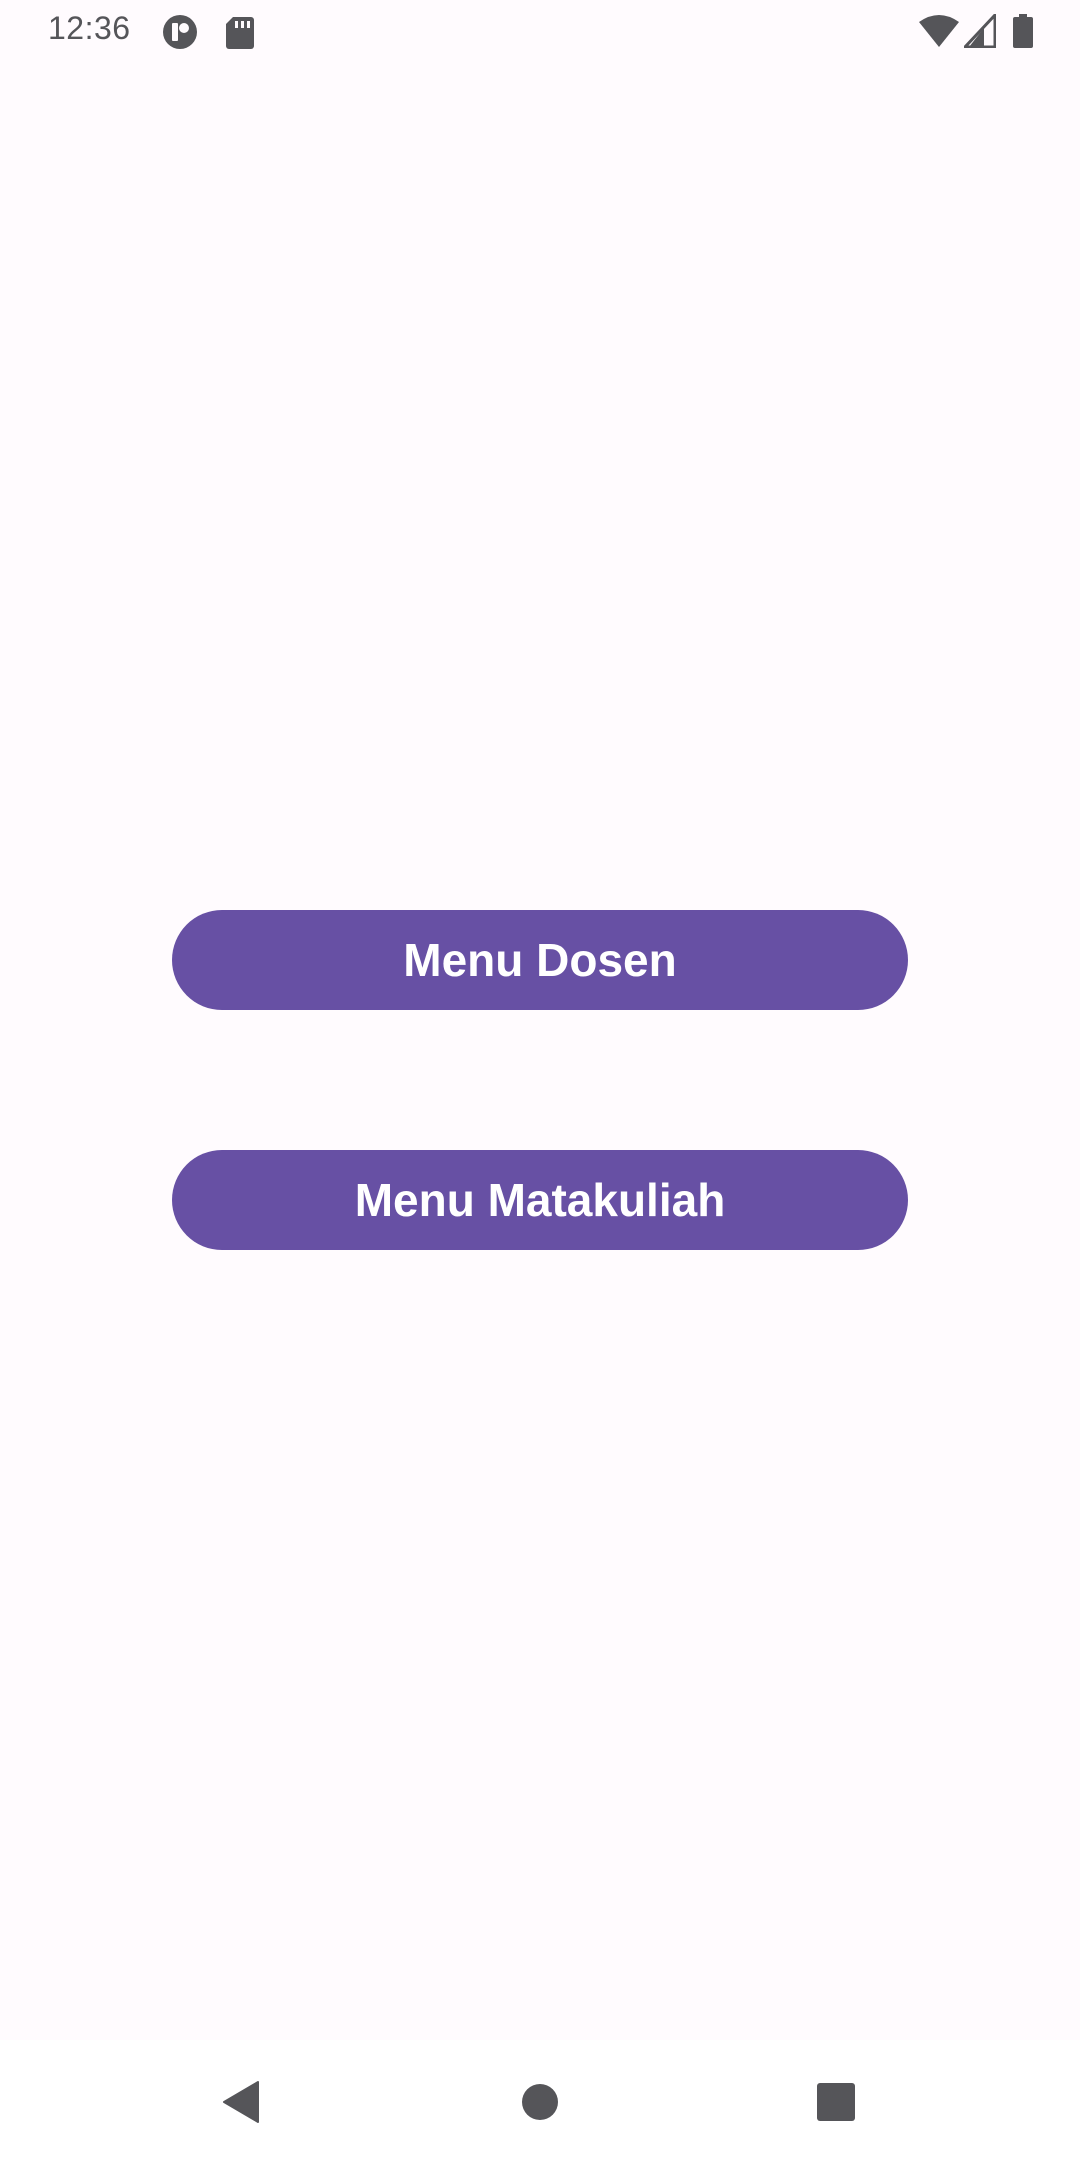 Image resolution: width=1080 pixels, height=2160 pixels. I want to click on app-notification-icon, so click(180, 32).